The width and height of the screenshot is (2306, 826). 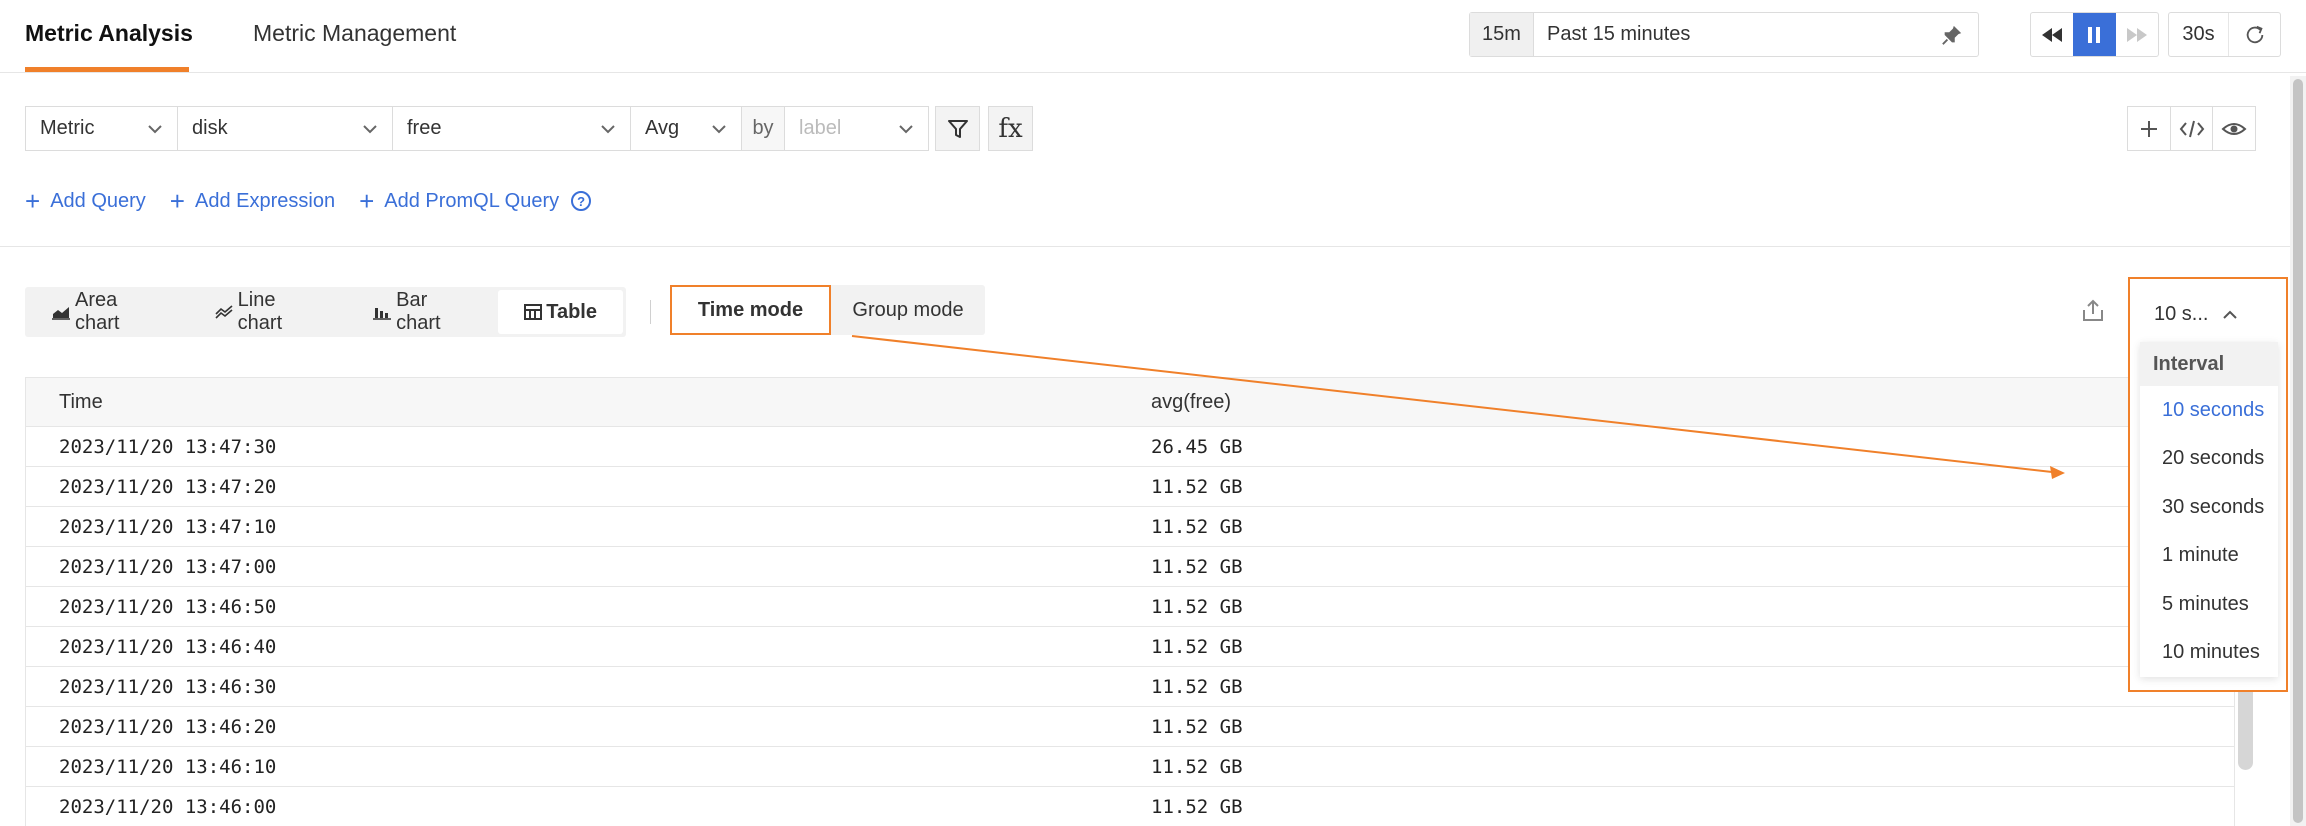 What do you see at coordinates (168, 527) in the screenshot?
I see `time-cell: 2023/11/20 13:47:10` at bounding box center [168, 527].